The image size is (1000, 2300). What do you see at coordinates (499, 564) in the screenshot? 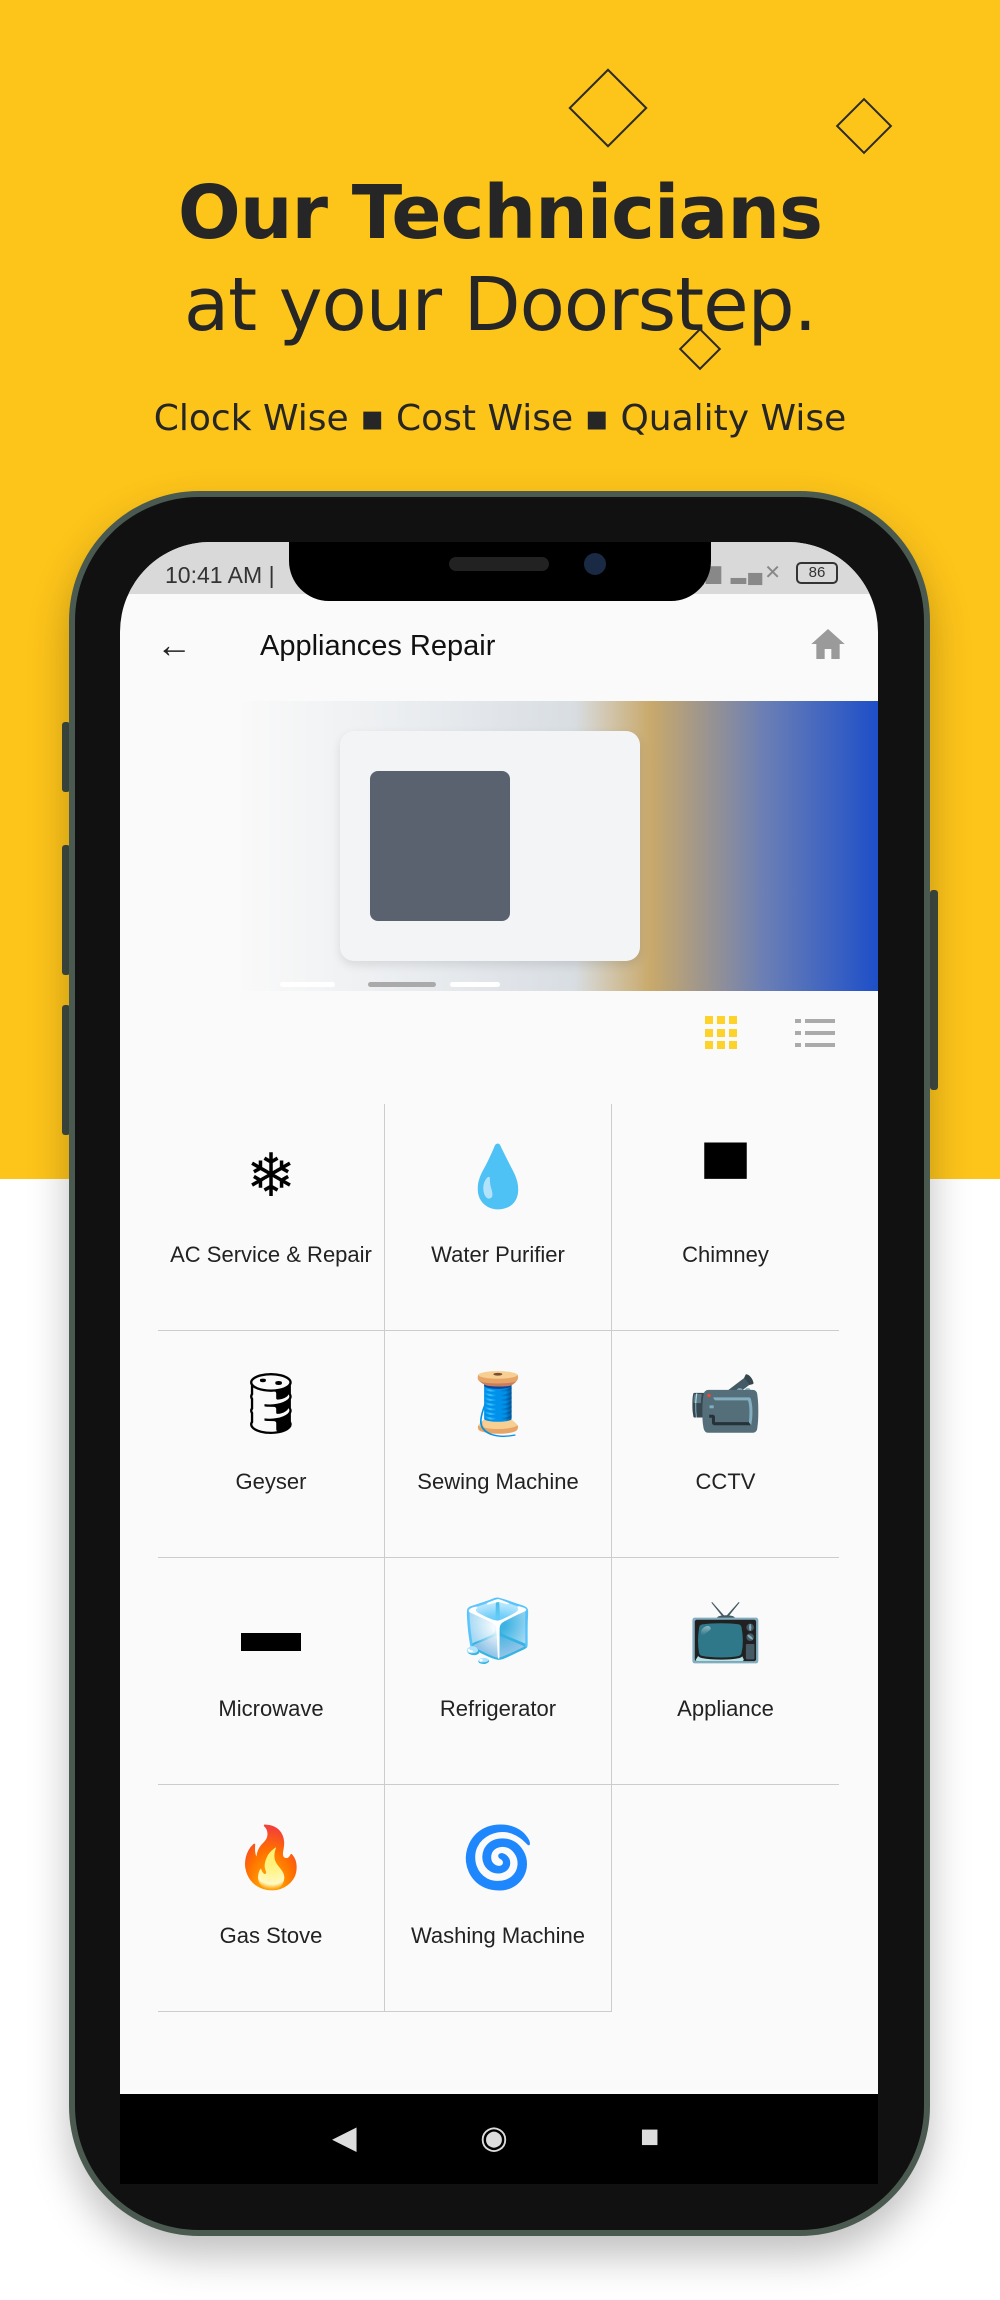
I see `speaker` at bounding box center [499, 564].